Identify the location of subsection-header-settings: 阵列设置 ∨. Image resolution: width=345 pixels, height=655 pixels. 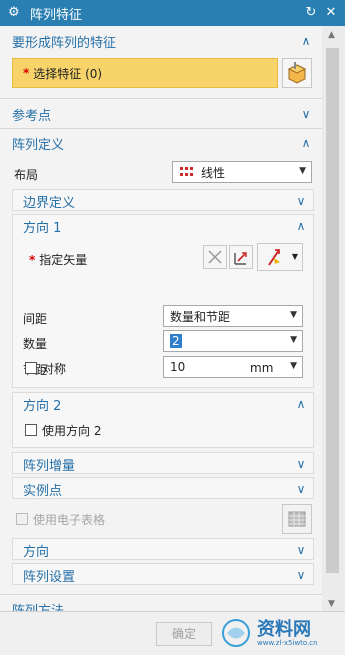
(168, 575).